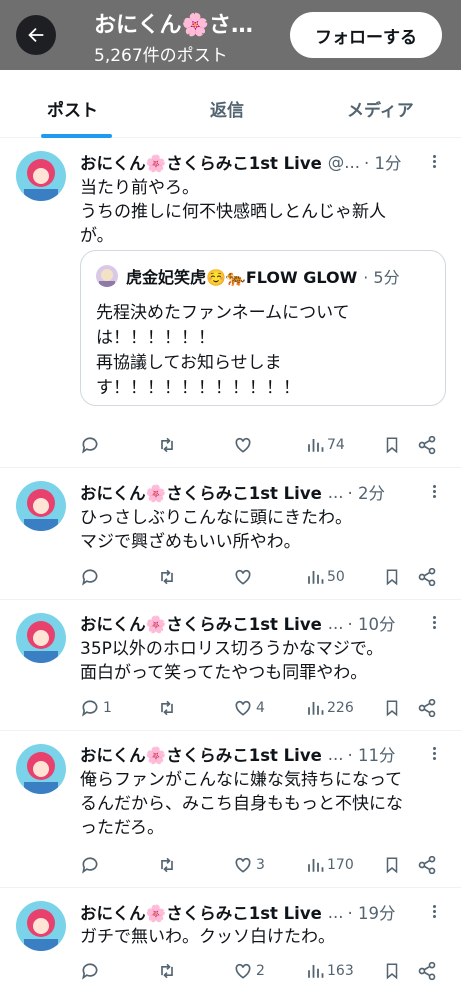  I want to click on views-button: 226, so click(330, 708).